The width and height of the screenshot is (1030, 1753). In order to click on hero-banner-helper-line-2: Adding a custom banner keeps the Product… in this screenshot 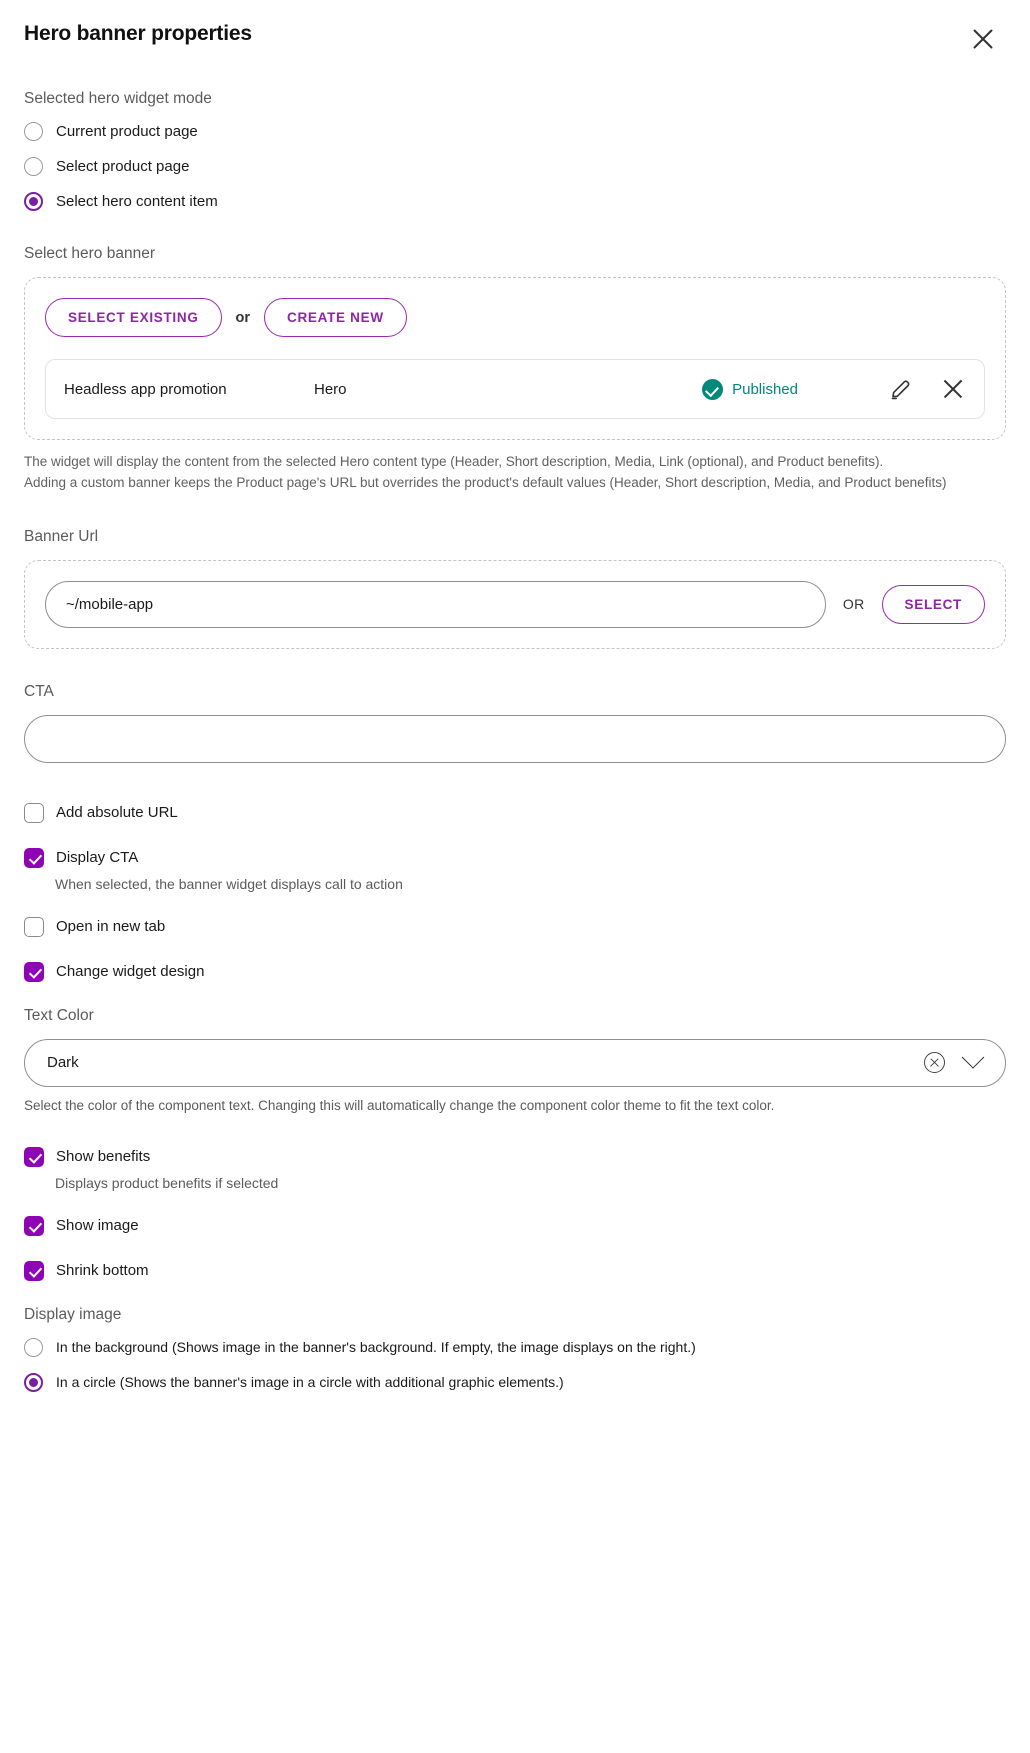, I will do `click(485, 482)`.